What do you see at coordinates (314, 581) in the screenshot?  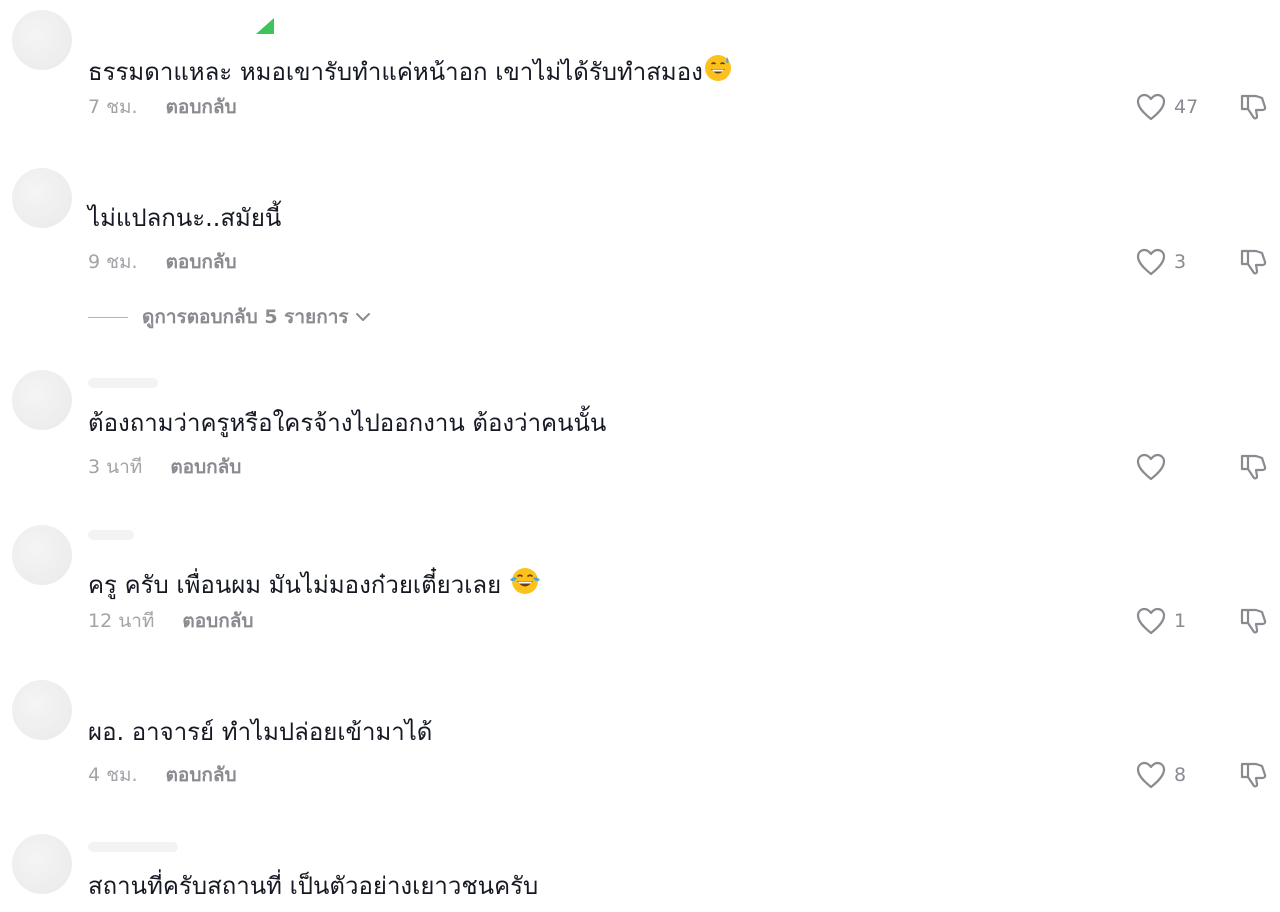 I see `comment-text: ครู ครับ เพื่อนผม มันไม่มองก๋วยเตี๋ยวเลย` at bounding box center [314, 581].